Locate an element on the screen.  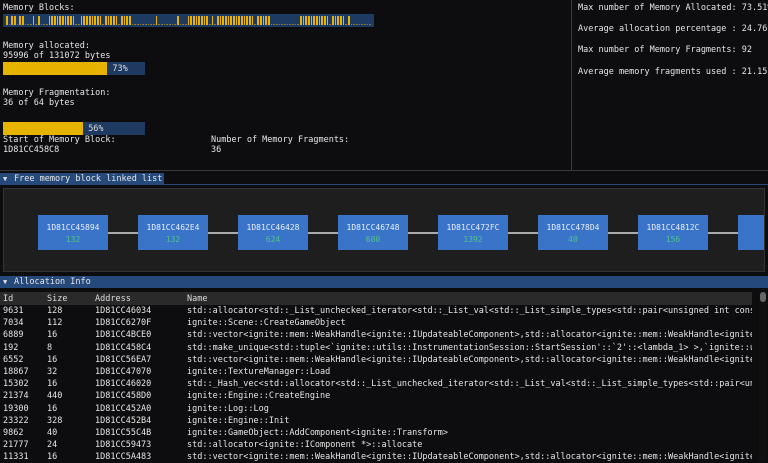
fragmentation-detail: 36 of 64 bytes is located at coordinates (39, 103).